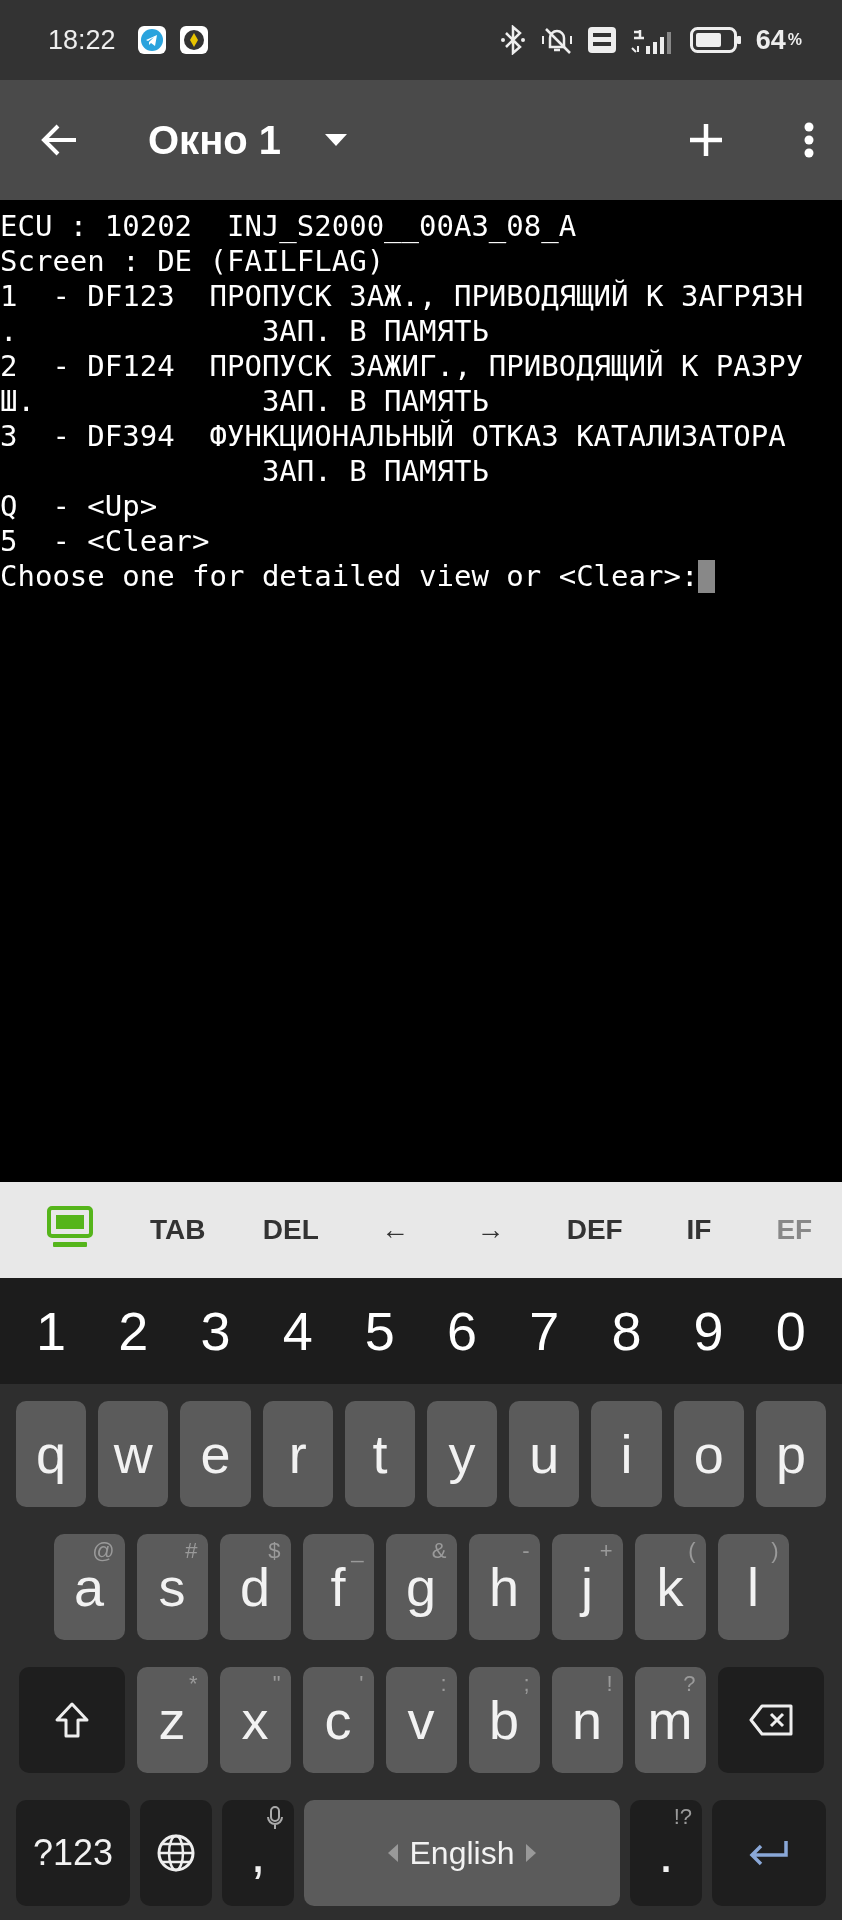  I want to click on percent-sign: %, so click(794, 40).